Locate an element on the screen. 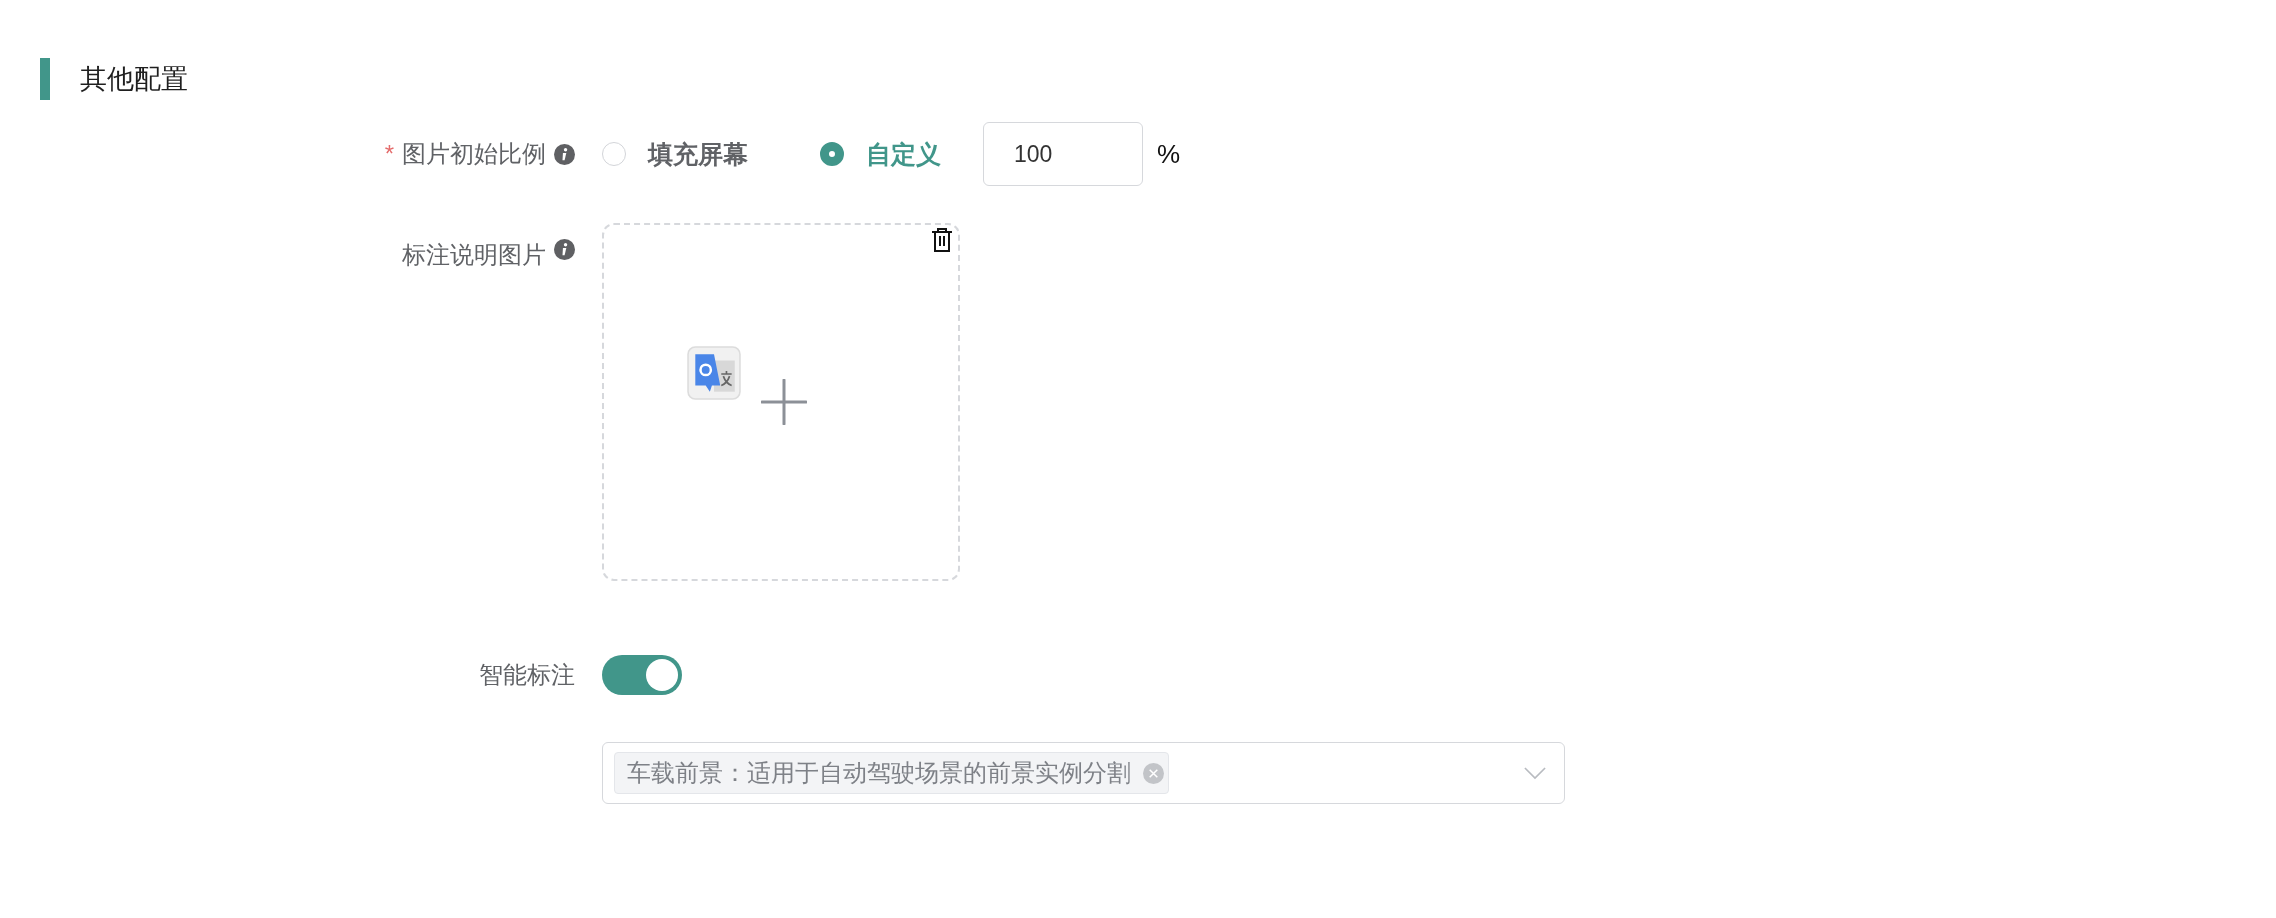  radio-option: 自定义 is located at coordinates (880, 154).